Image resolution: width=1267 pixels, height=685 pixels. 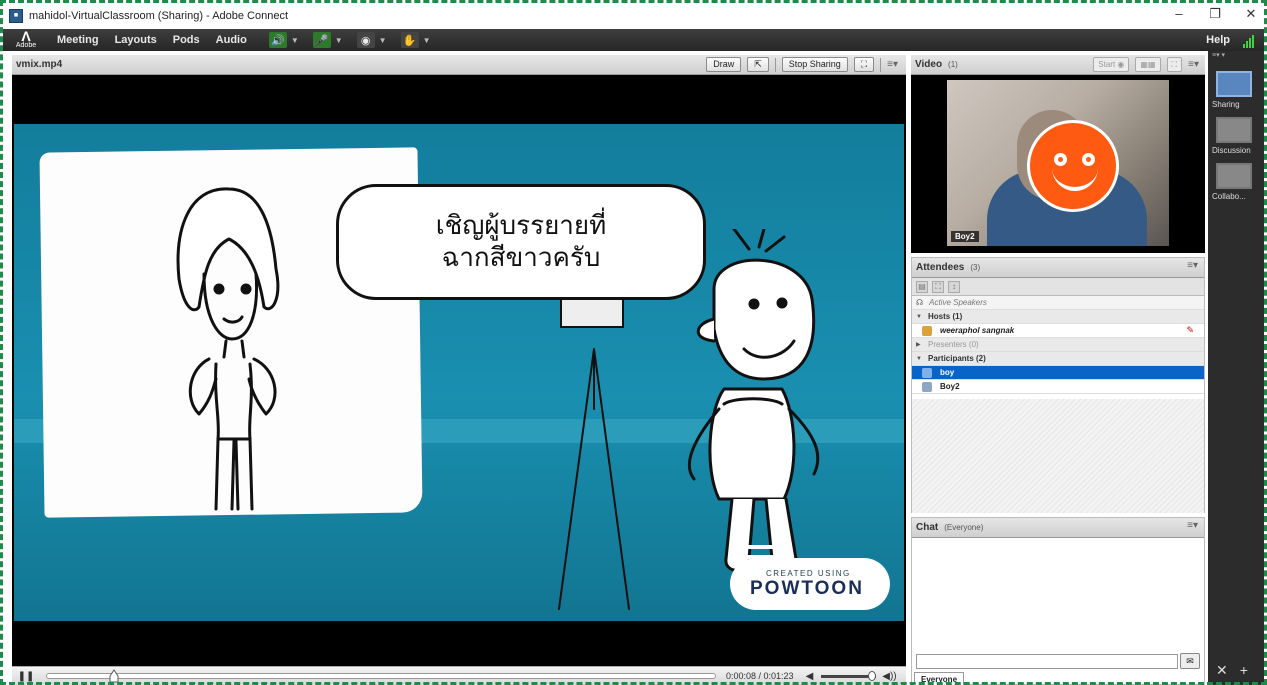 I want to click on participant-icon, so click(x=927, y=372).